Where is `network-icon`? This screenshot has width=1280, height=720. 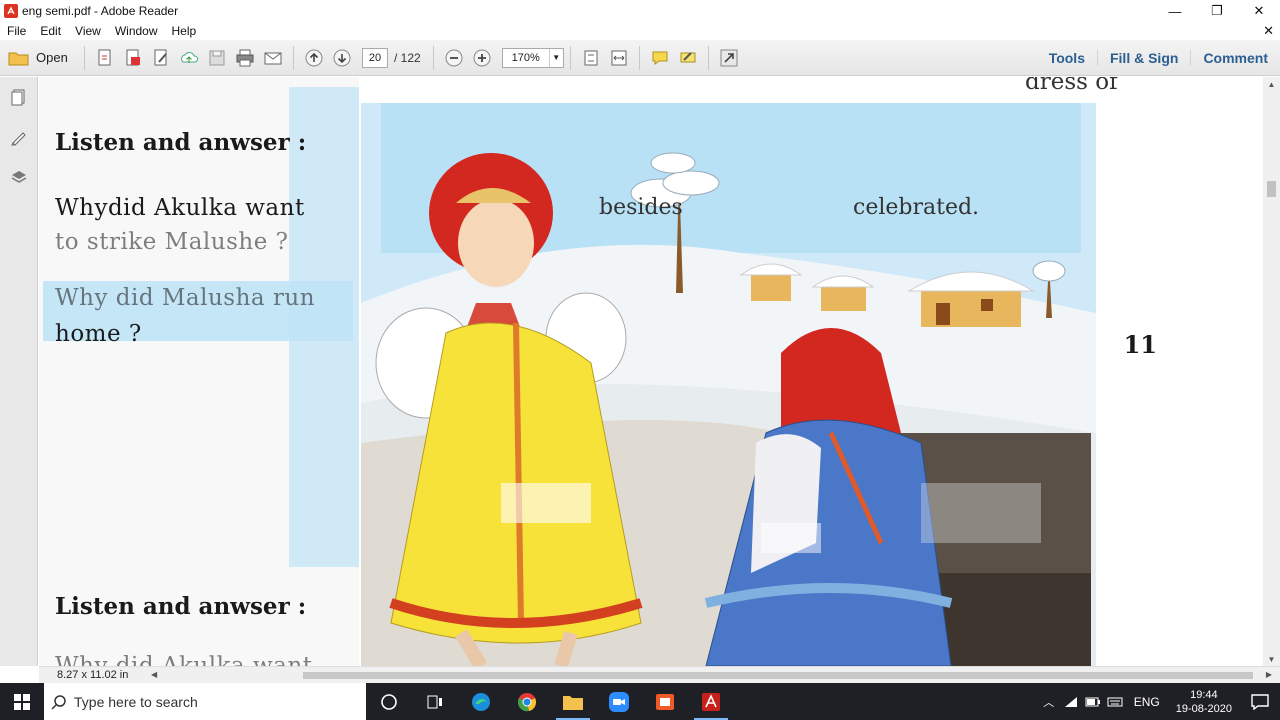
network-icon is located at coordinates (1071, 701).